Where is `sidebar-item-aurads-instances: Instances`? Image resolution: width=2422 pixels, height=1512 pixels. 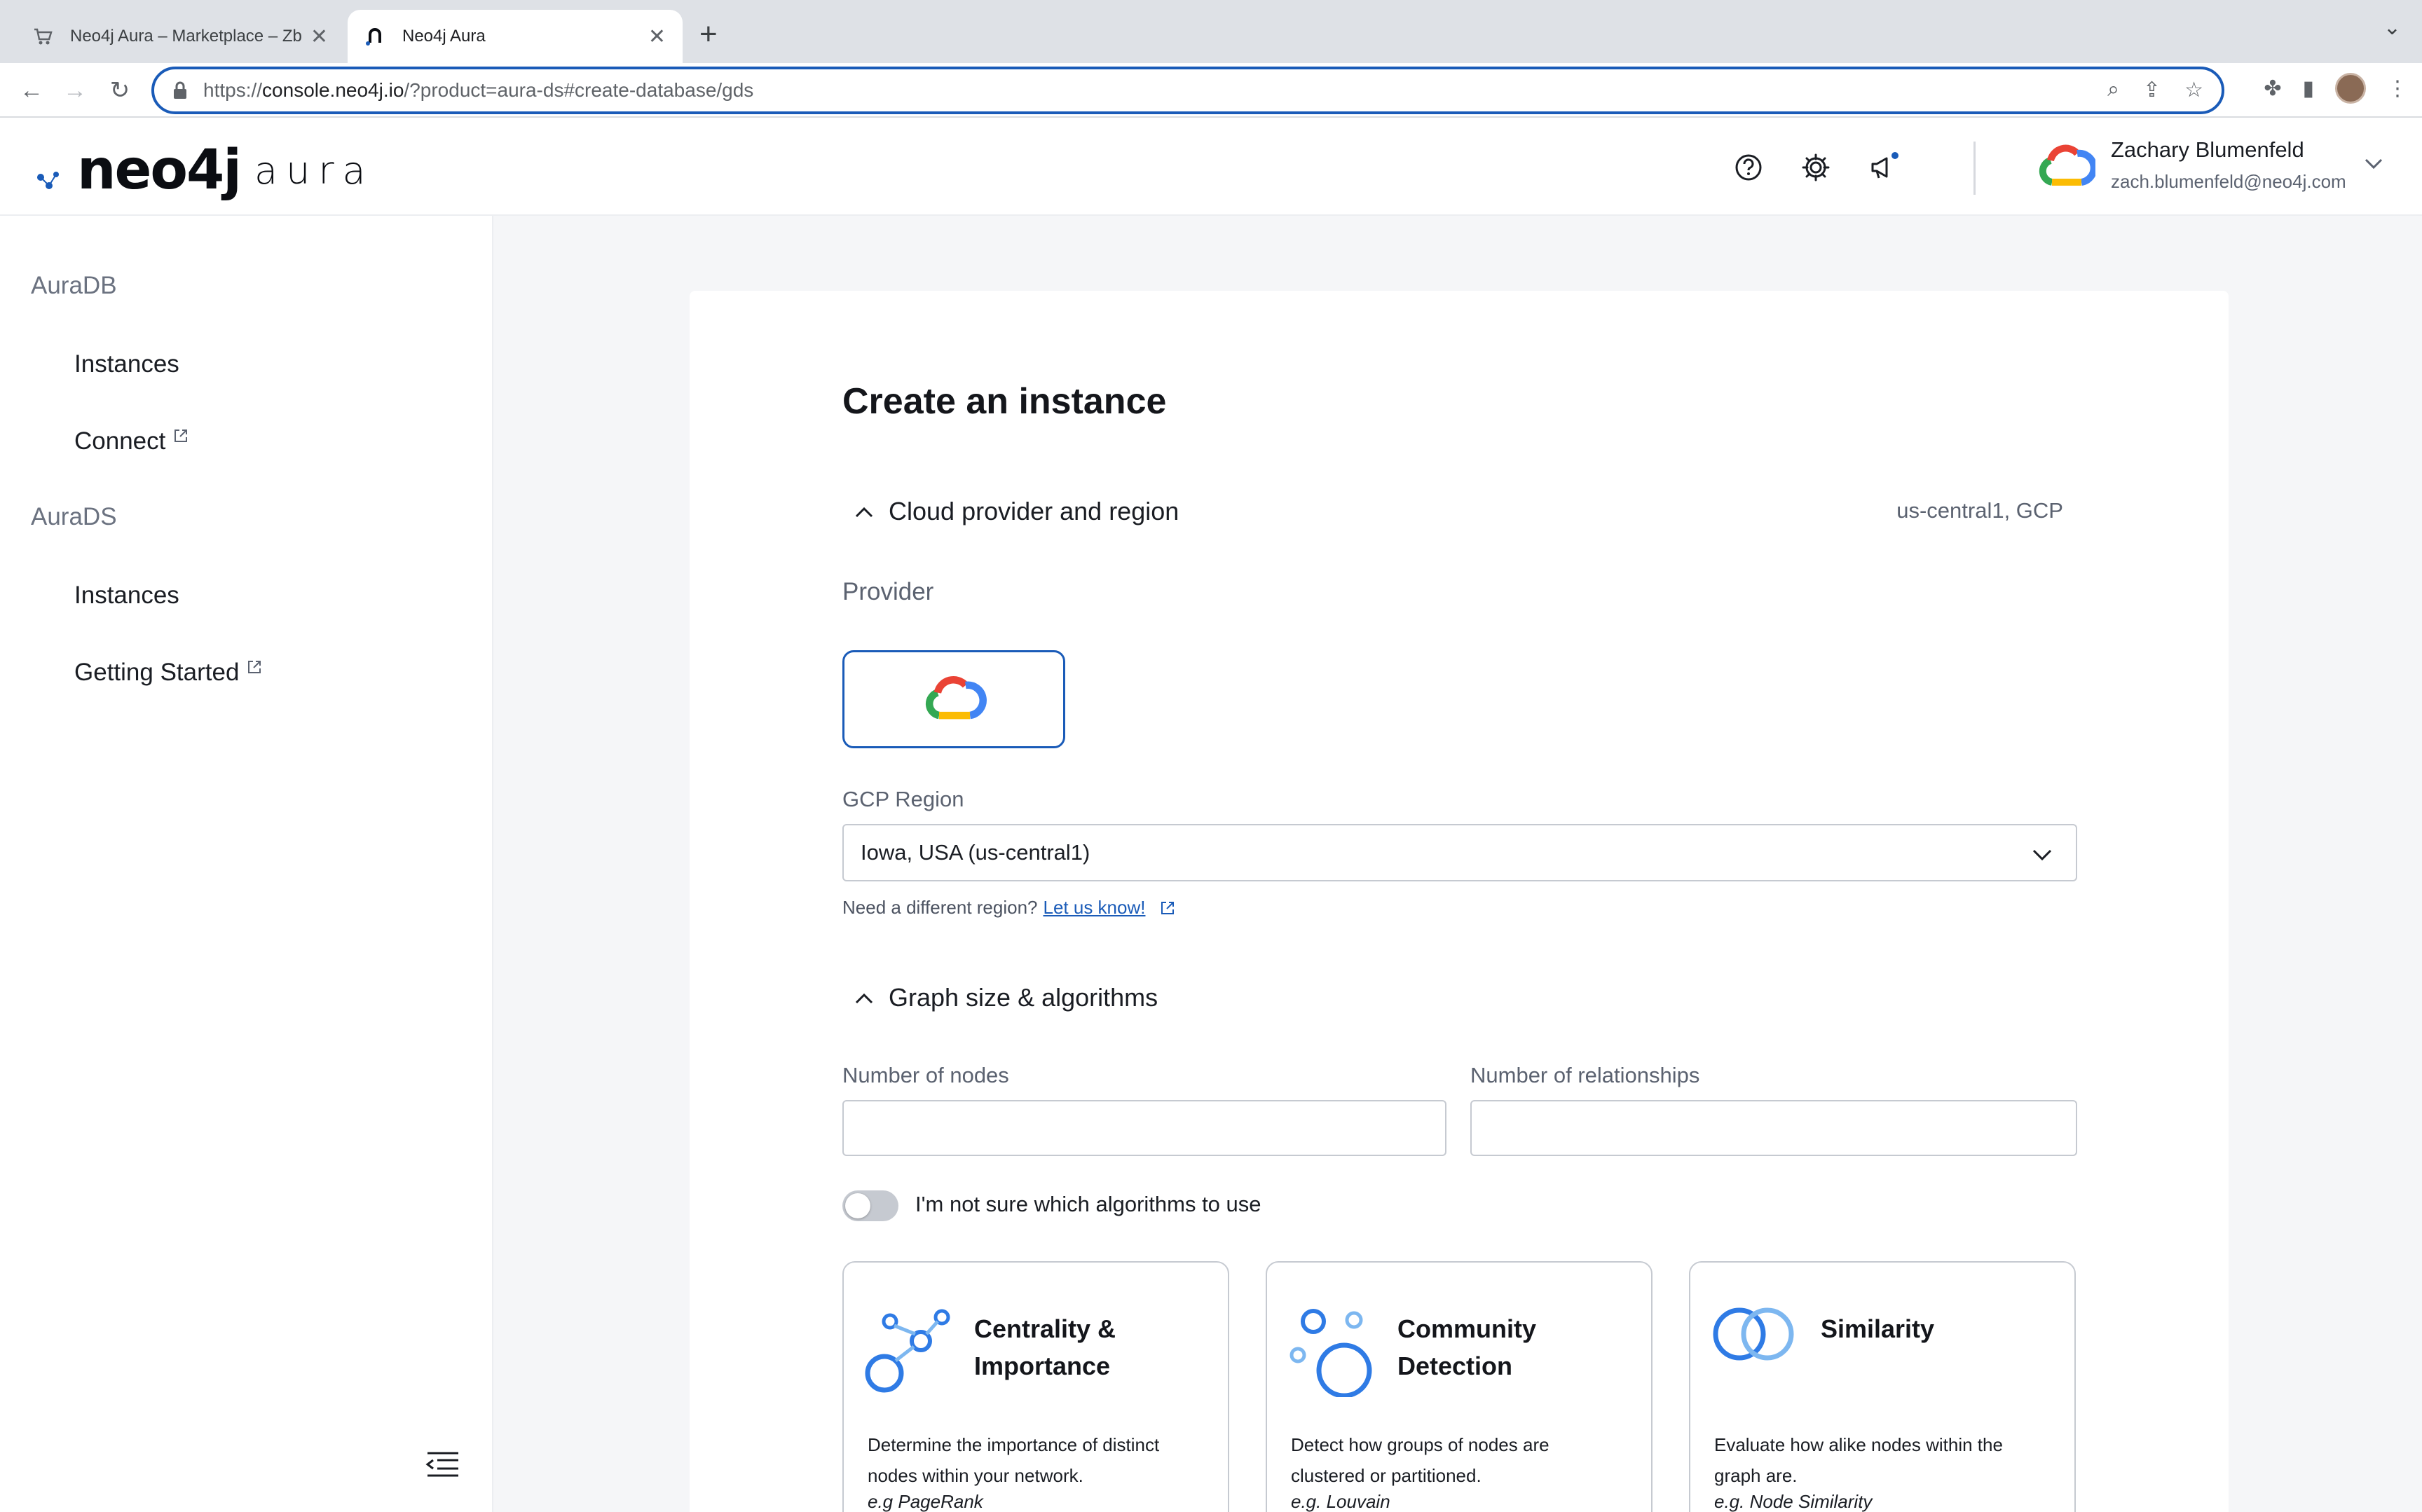
sidebar-item-aurads-instances: Instances is located at coordinates (127, 596).